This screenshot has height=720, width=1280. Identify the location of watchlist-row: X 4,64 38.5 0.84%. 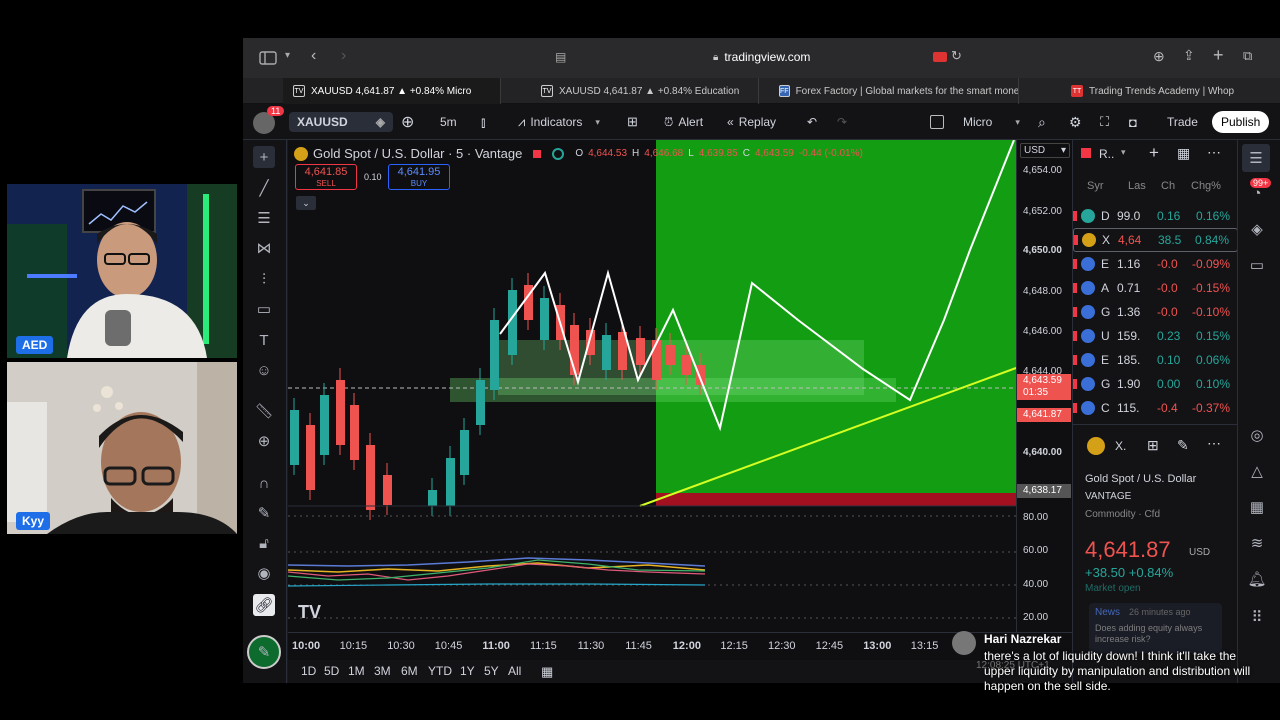
(1155, 240).